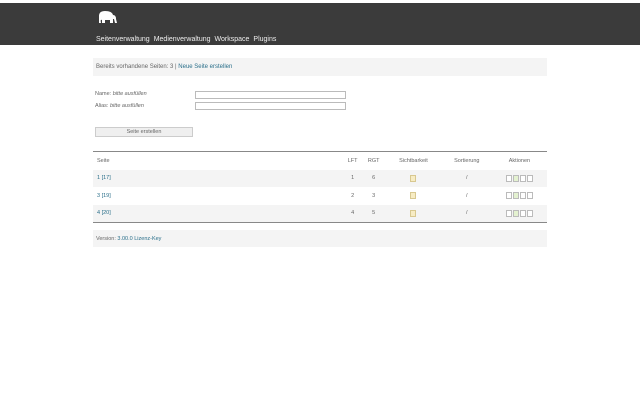  What do you see at coordinates (320, 196) in the screenshot?
I see `table-row: 3 [19] 2 3 /` at bounding box center [320, 196].